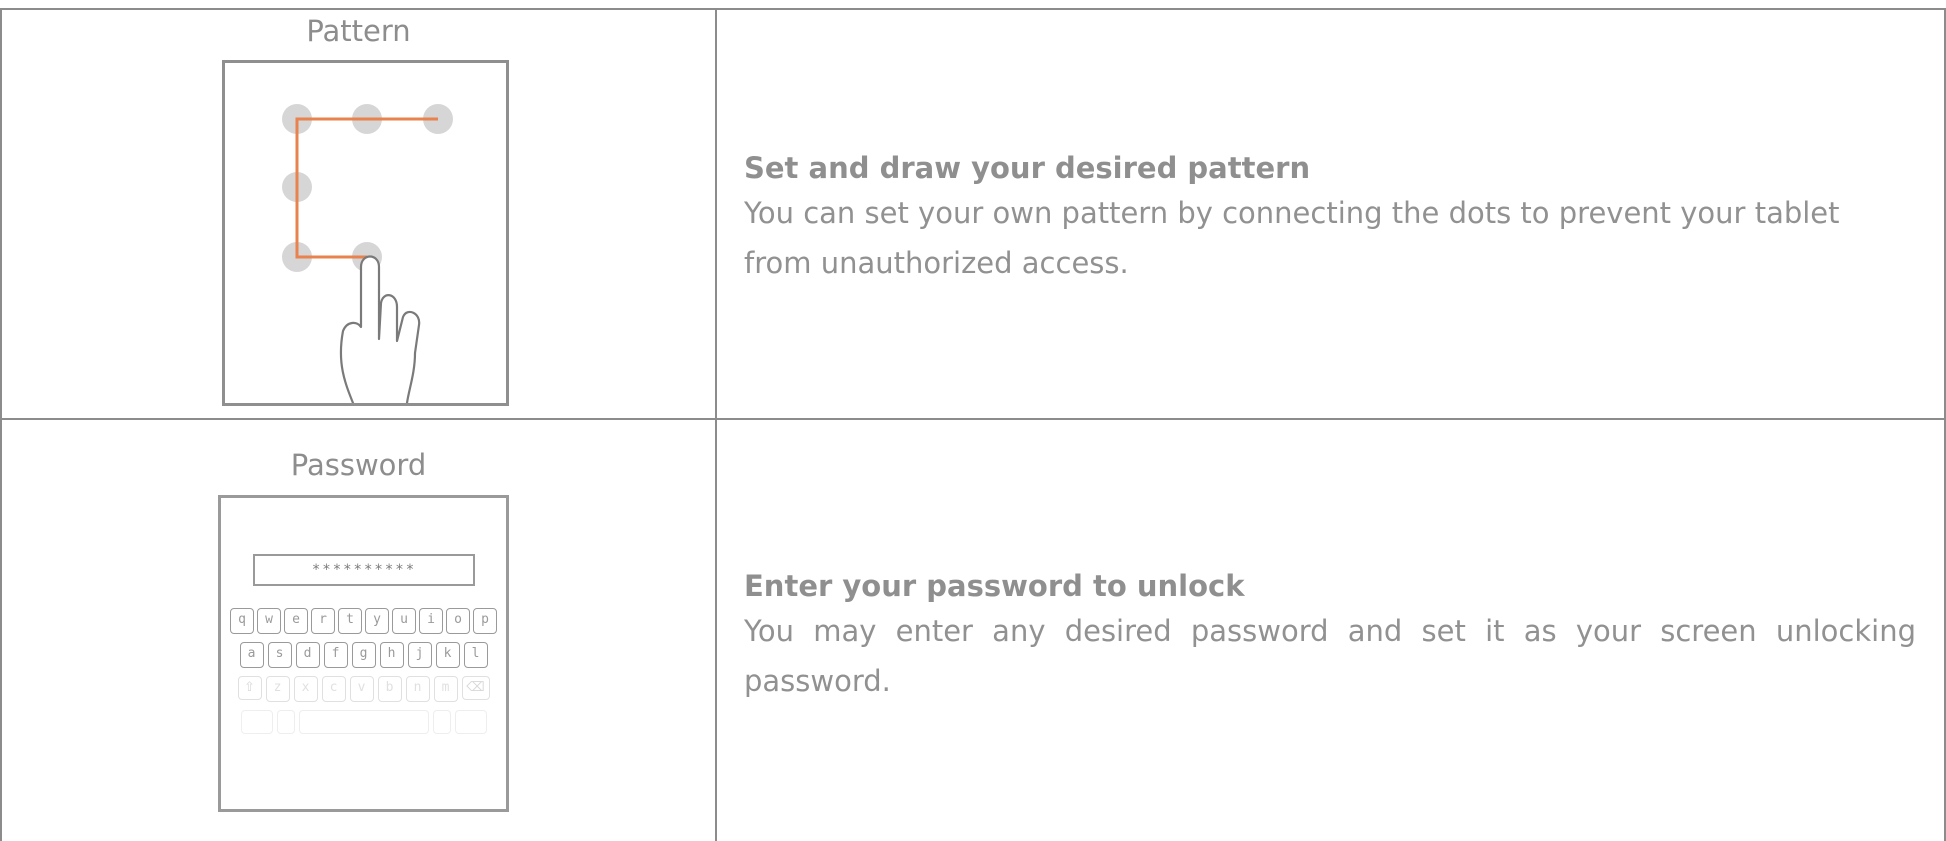 The height and width of the screenshot is (841, 1946). What do you see at coordinates (269, 621) in the screenshot?
I see `keyboard-key: w` at bounding box center [269, 621].